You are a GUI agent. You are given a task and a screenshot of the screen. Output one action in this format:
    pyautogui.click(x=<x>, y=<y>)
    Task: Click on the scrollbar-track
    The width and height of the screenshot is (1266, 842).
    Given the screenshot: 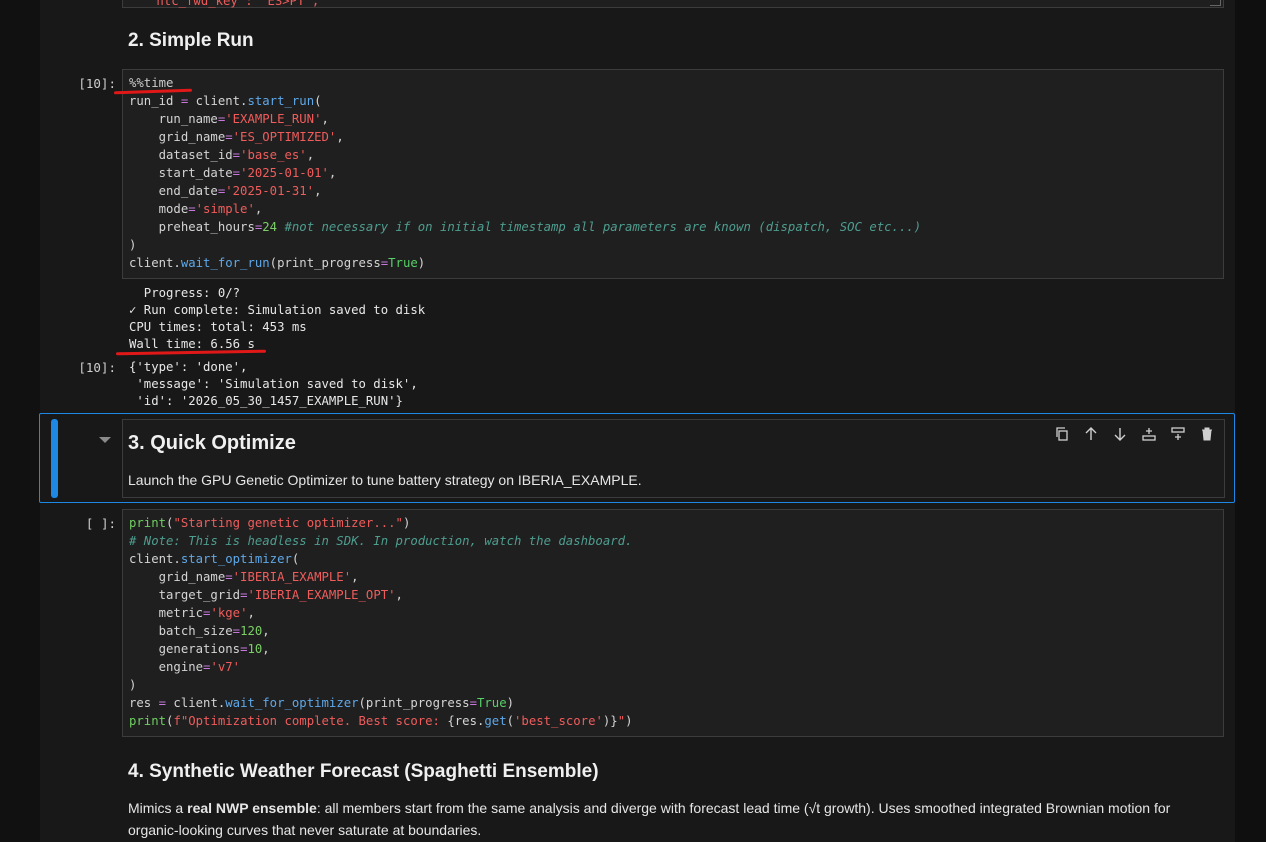 What is the action you would take?
    pyautogui.click(x=1250, y=421)
    